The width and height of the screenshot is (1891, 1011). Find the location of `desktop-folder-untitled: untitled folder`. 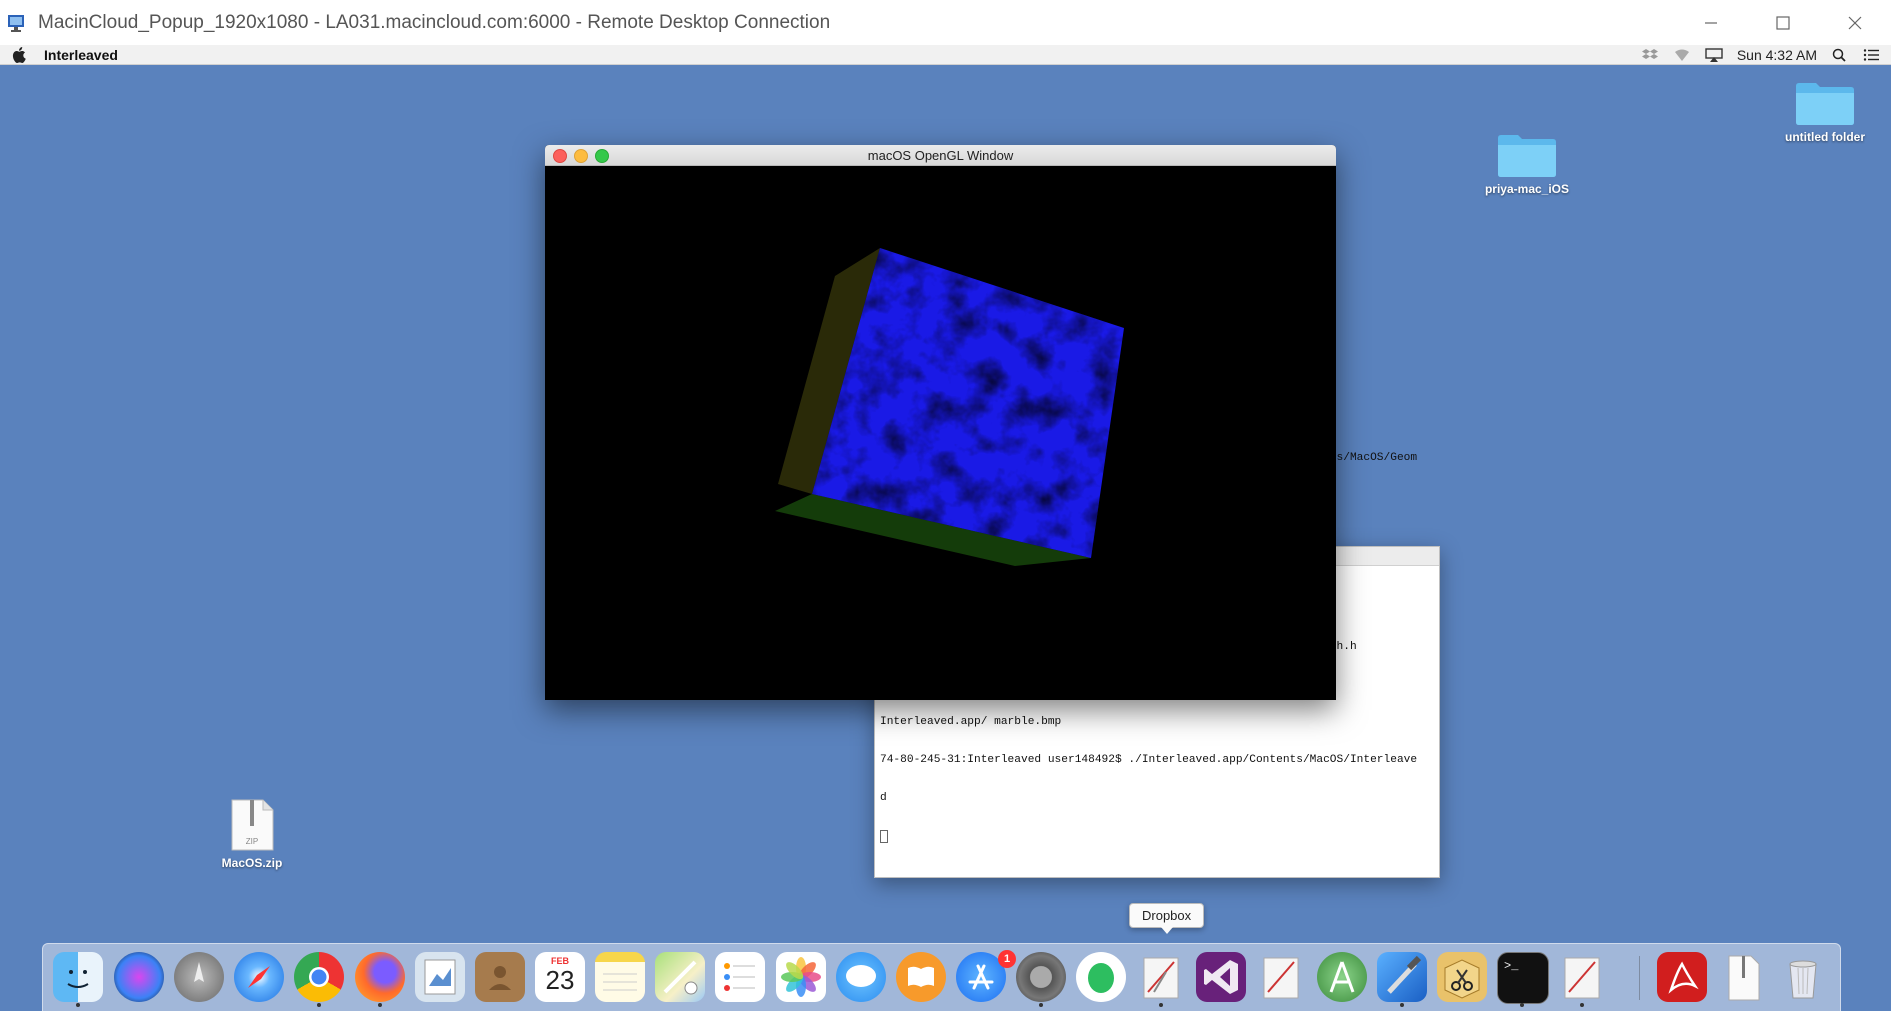

desktop-folder-untitled: untitled folder is located at coordinates (1825, 112).